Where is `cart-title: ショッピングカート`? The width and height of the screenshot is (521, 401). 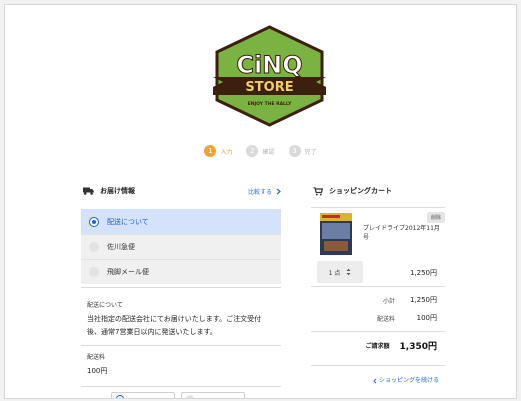 cart-title: ショッピングカート is located at coordinates (360, 191).